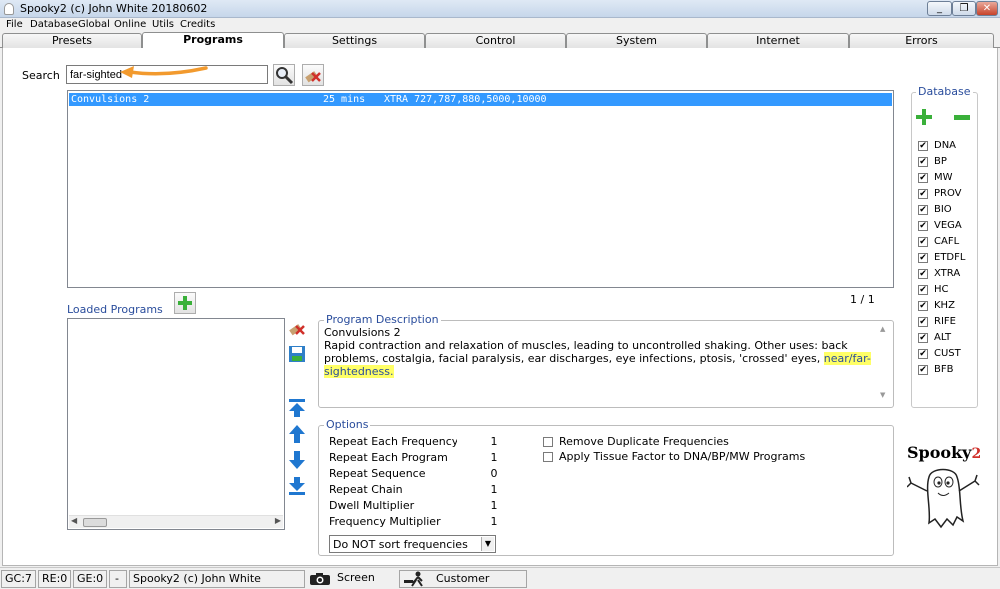  What do you see at coordinates (548, 442) in the screenshot?
I see `remove-duplicates-checkbox` at bounding box center [548, 442].